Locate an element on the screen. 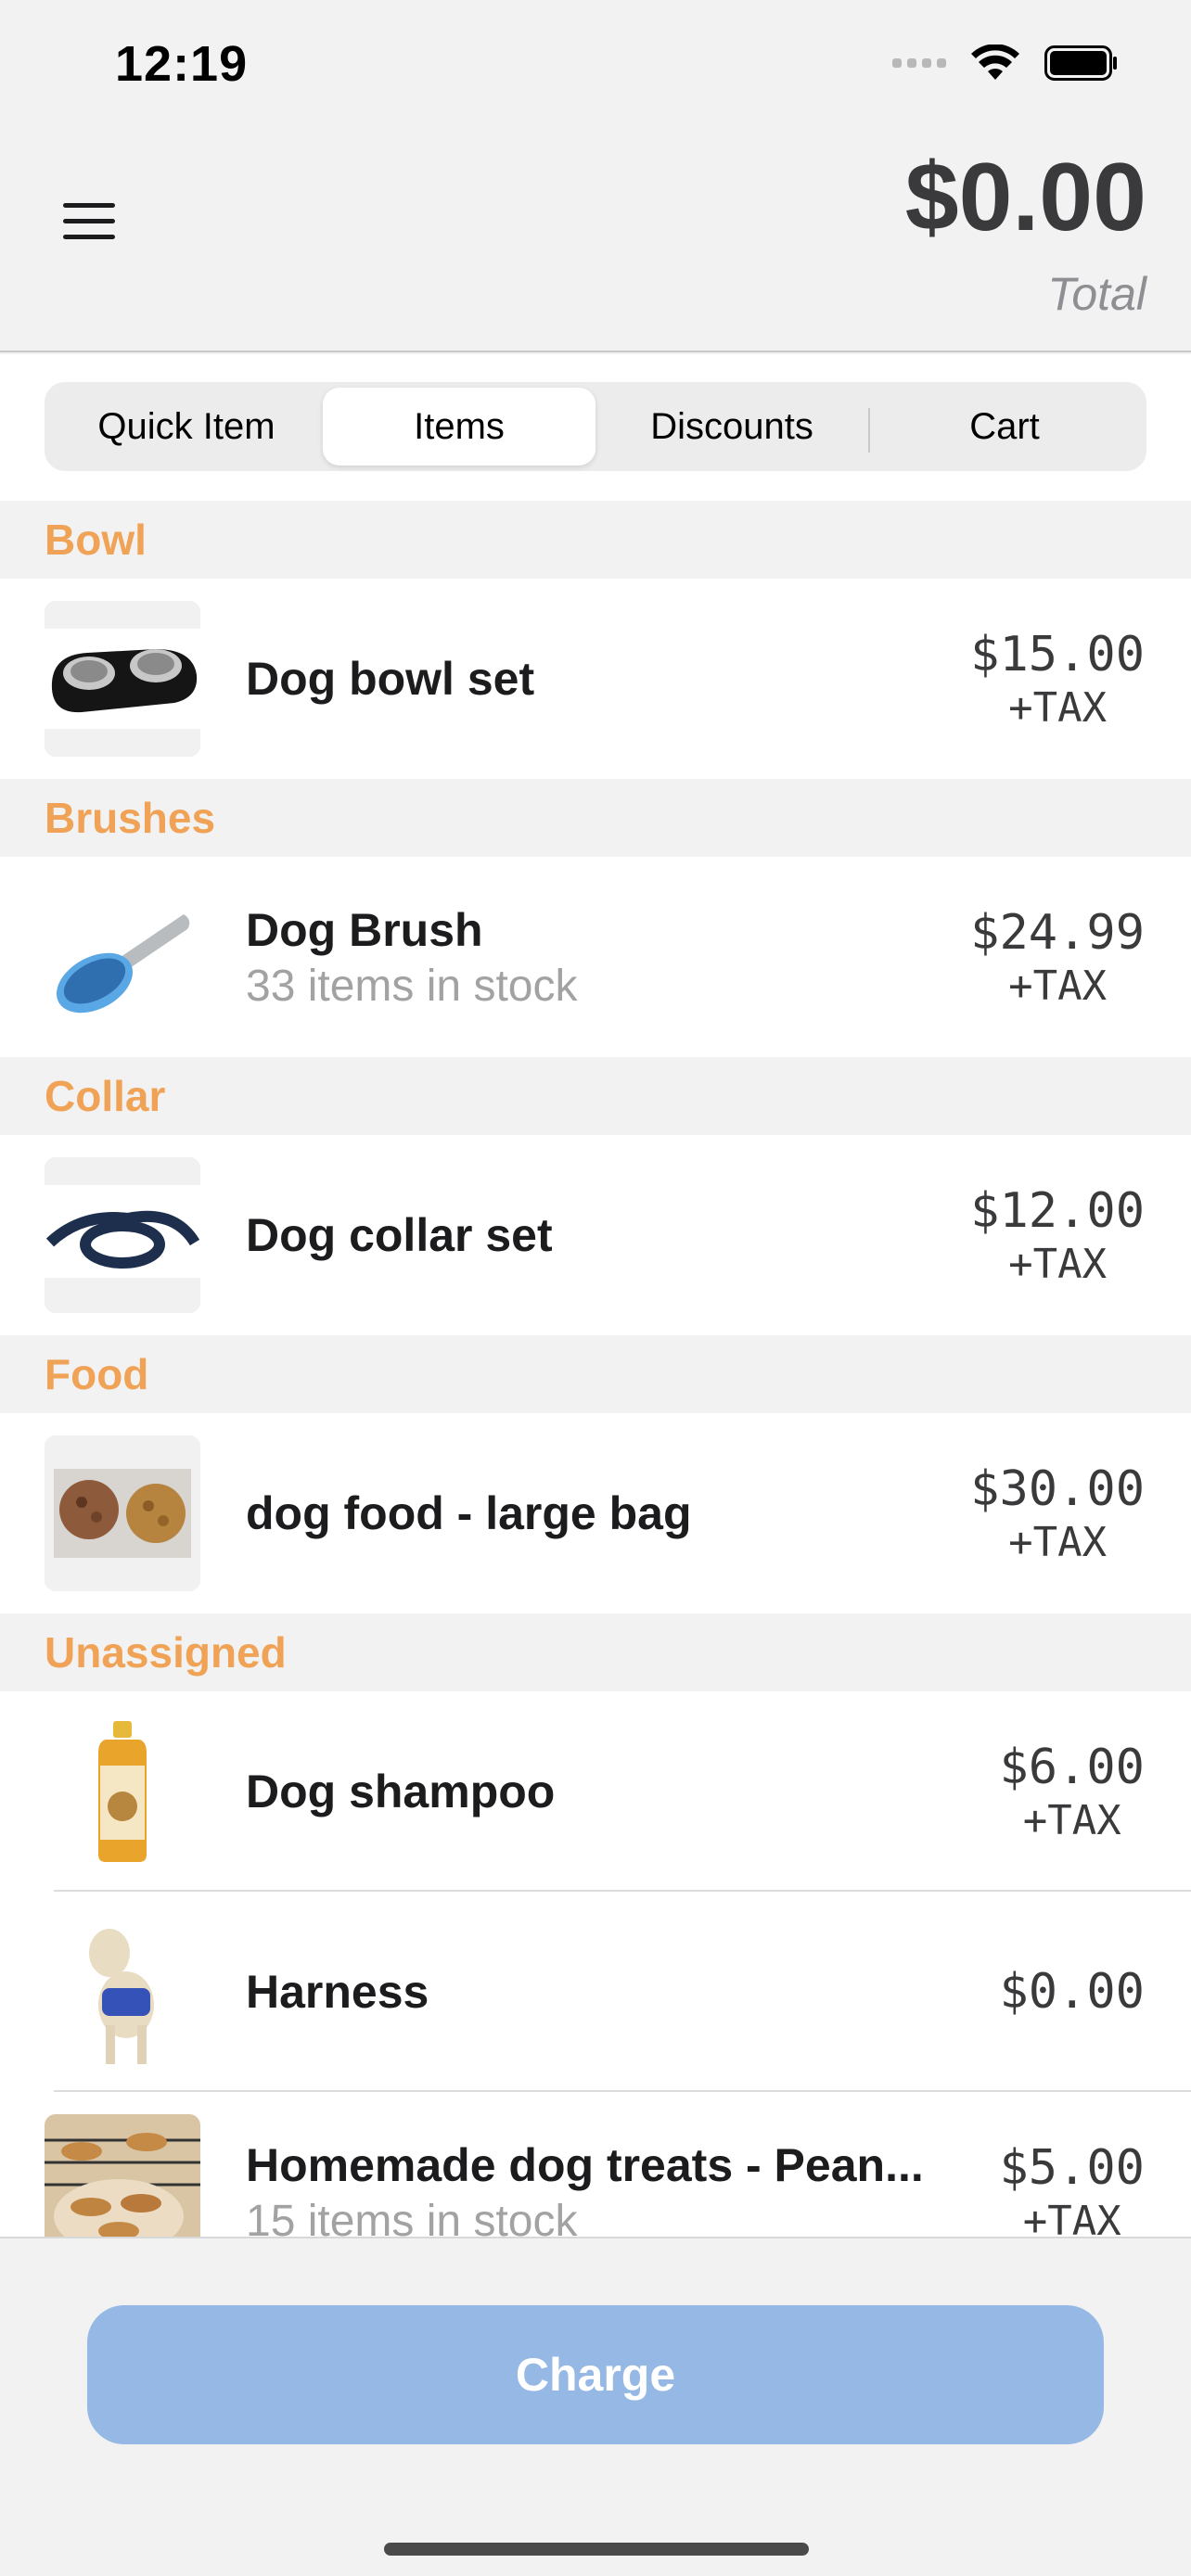  item-price: $6.00 is located at coordinates (1072, 1767).